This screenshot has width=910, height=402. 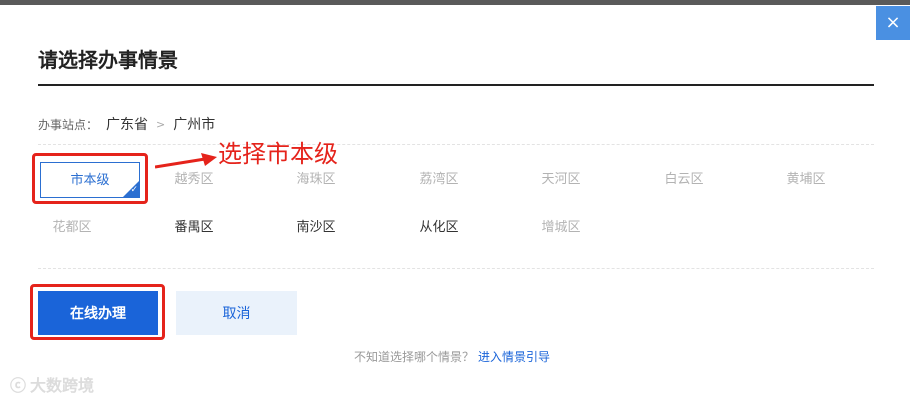 What do you see at coordinates (456, 268) in the screenshot?
I see `divider-bottom` at bounding box center [456, 268].